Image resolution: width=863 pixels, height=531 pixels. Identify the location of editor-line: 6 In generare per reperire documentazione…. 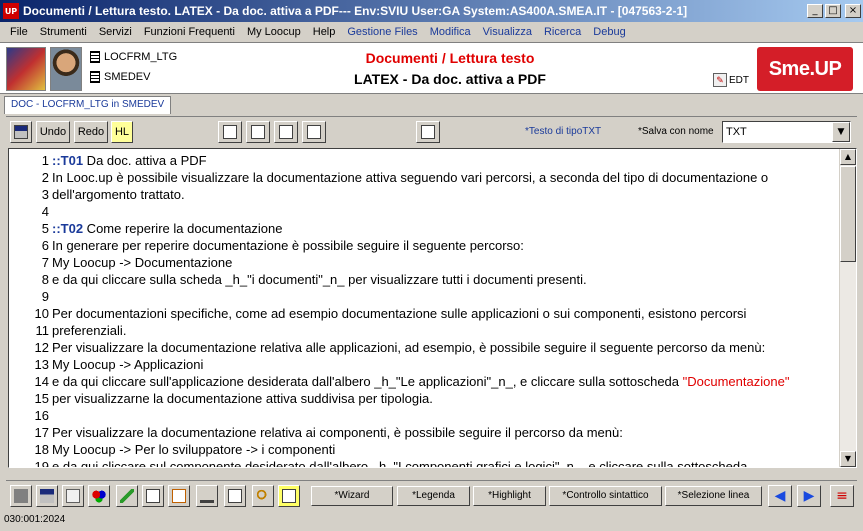
(424, 245).